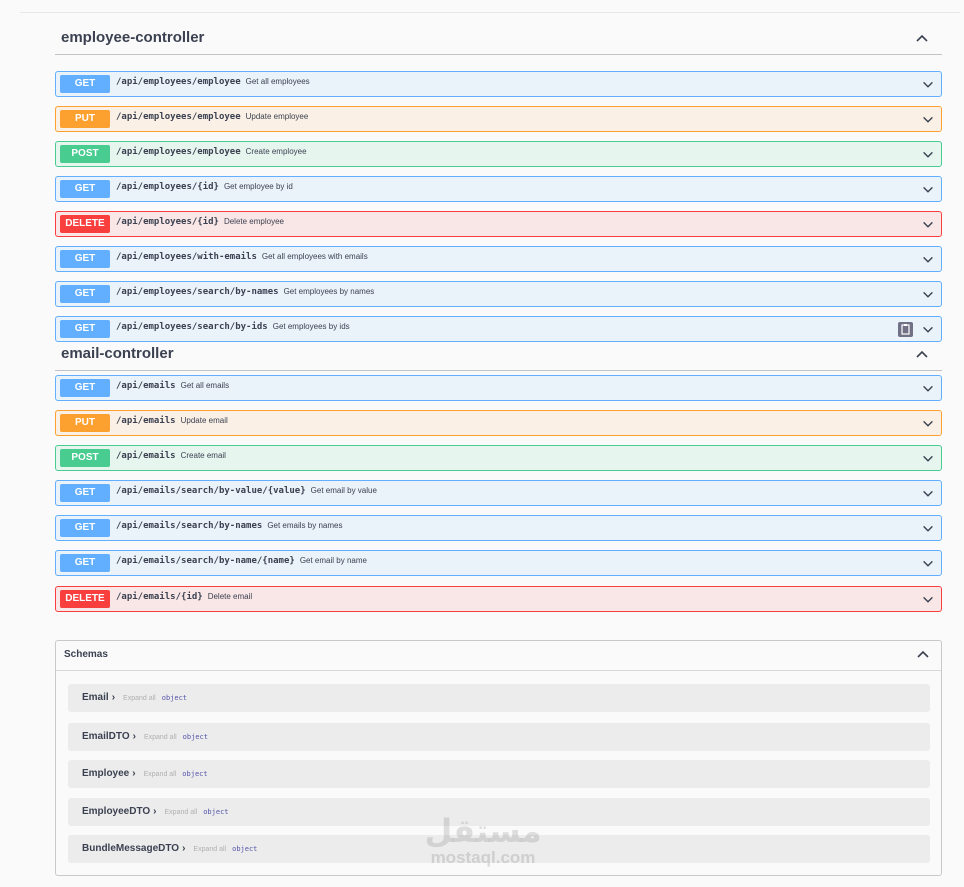  I want to click on operation-summary: Get email by name, so click(333, 560).